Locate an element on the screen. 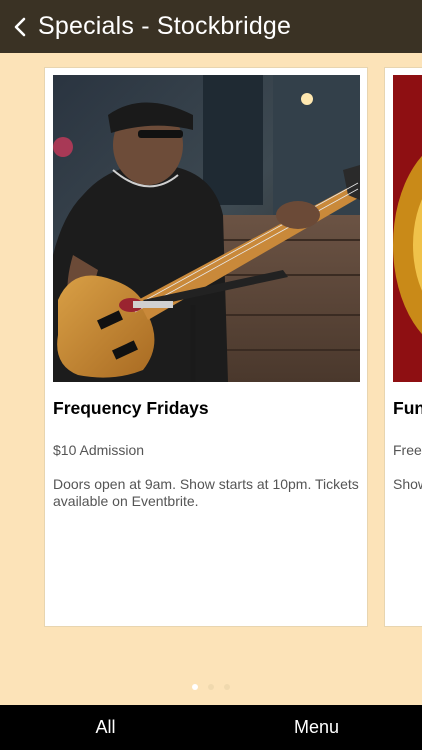 The image size is (422, 750). event-photo is located at coordinates (407, 228).